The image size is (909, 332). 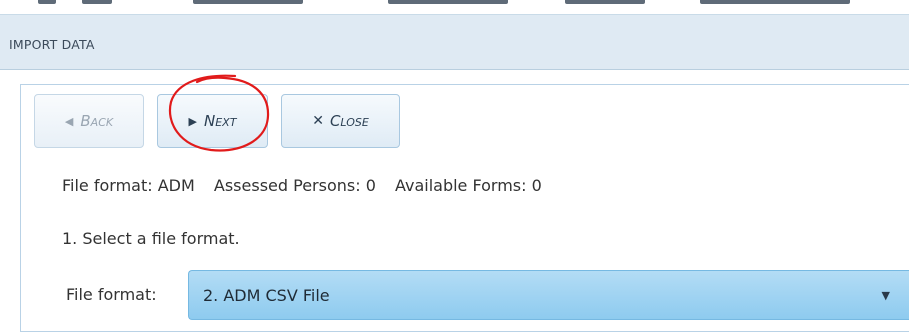 What do you see at coordinates (128, 185) in the screenshot?
I see `file-format-status: File format: ADM` at bounding box center [128, 185].